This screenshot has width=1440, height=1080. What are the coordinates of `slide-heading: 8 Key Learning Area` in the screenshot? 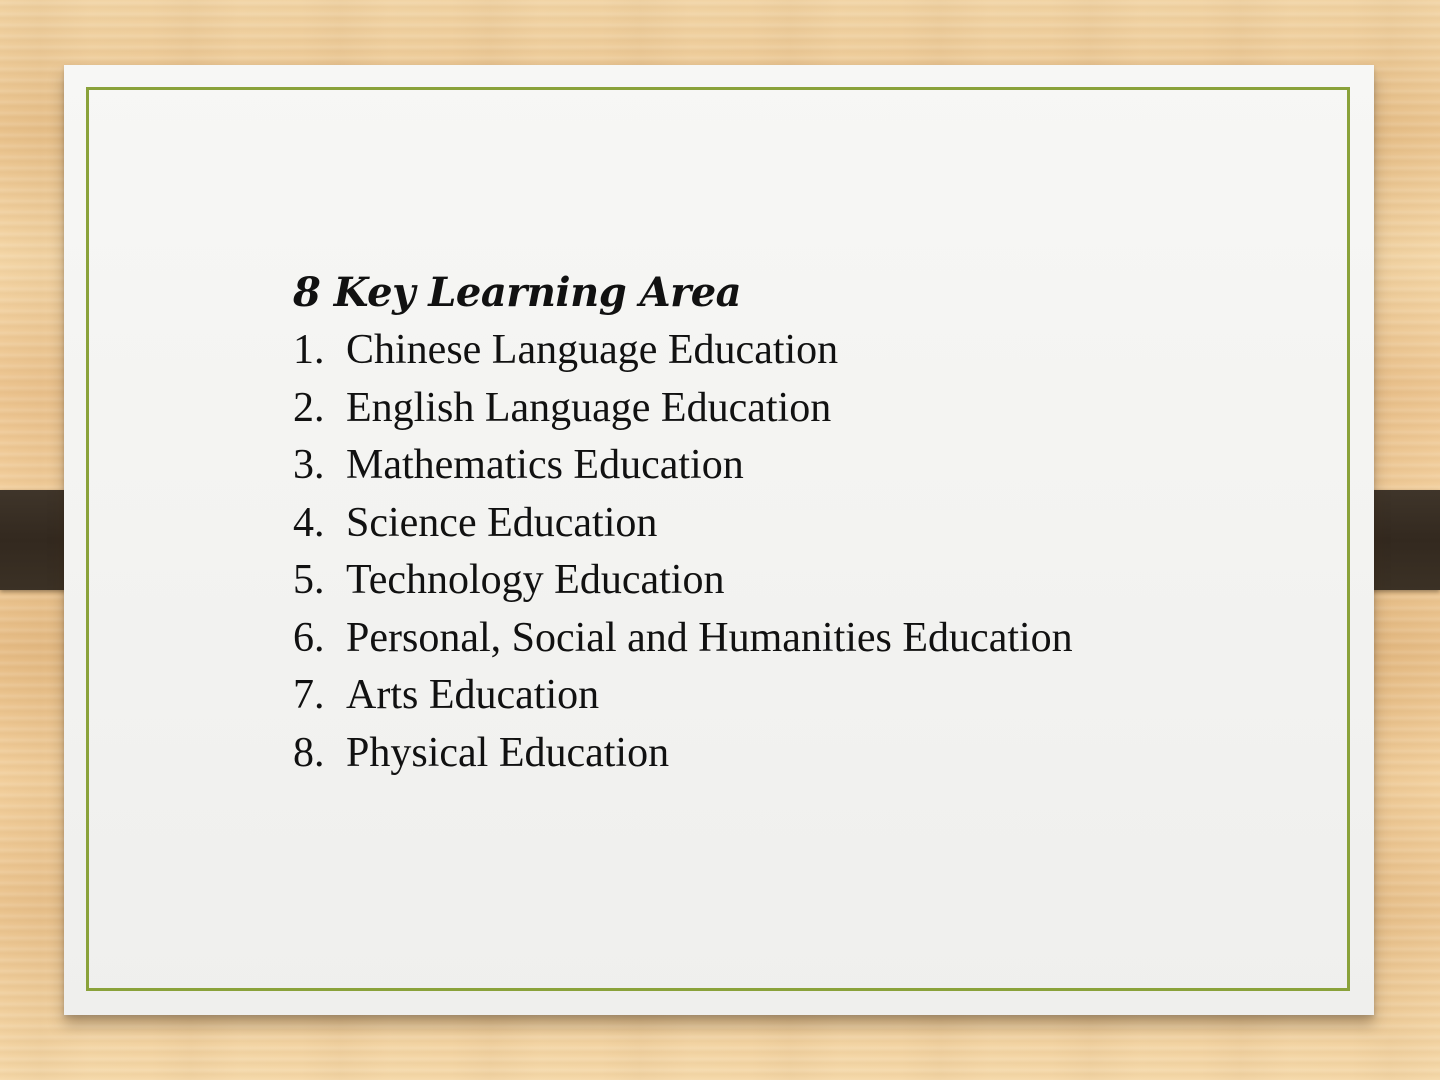 It's located at (517, 292).